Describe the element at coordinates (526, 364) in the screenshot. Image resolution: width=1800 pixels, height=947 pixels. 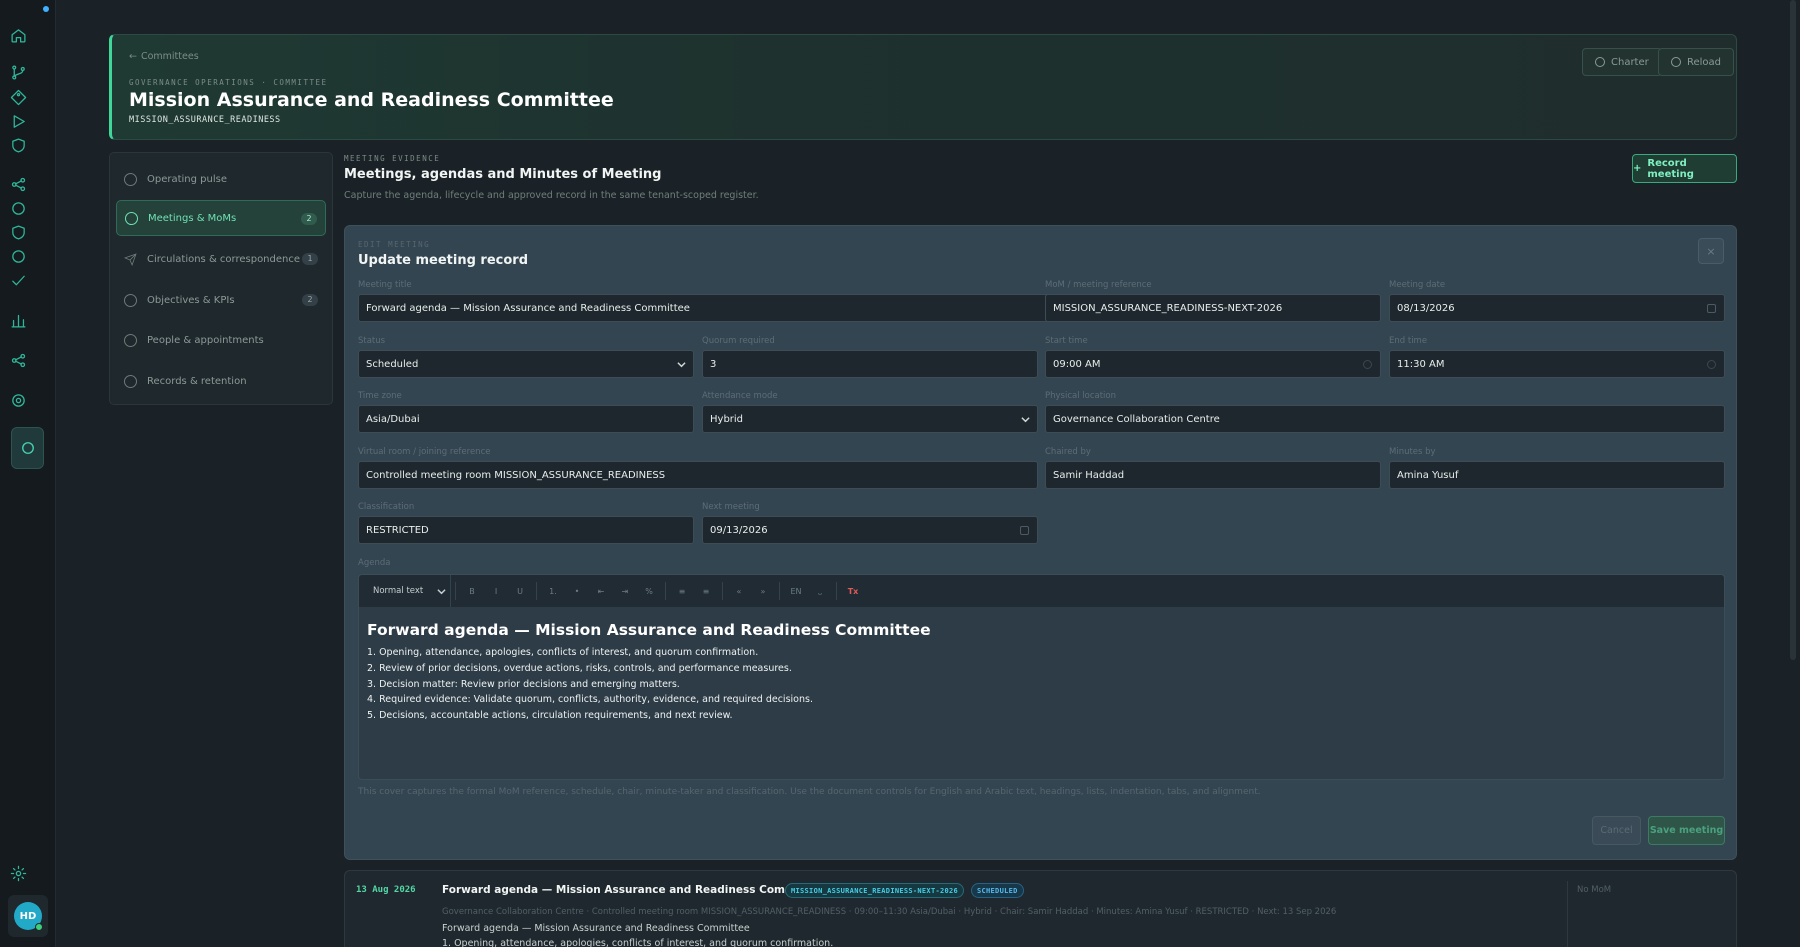
I see `status-select: Scheduled` at that location.